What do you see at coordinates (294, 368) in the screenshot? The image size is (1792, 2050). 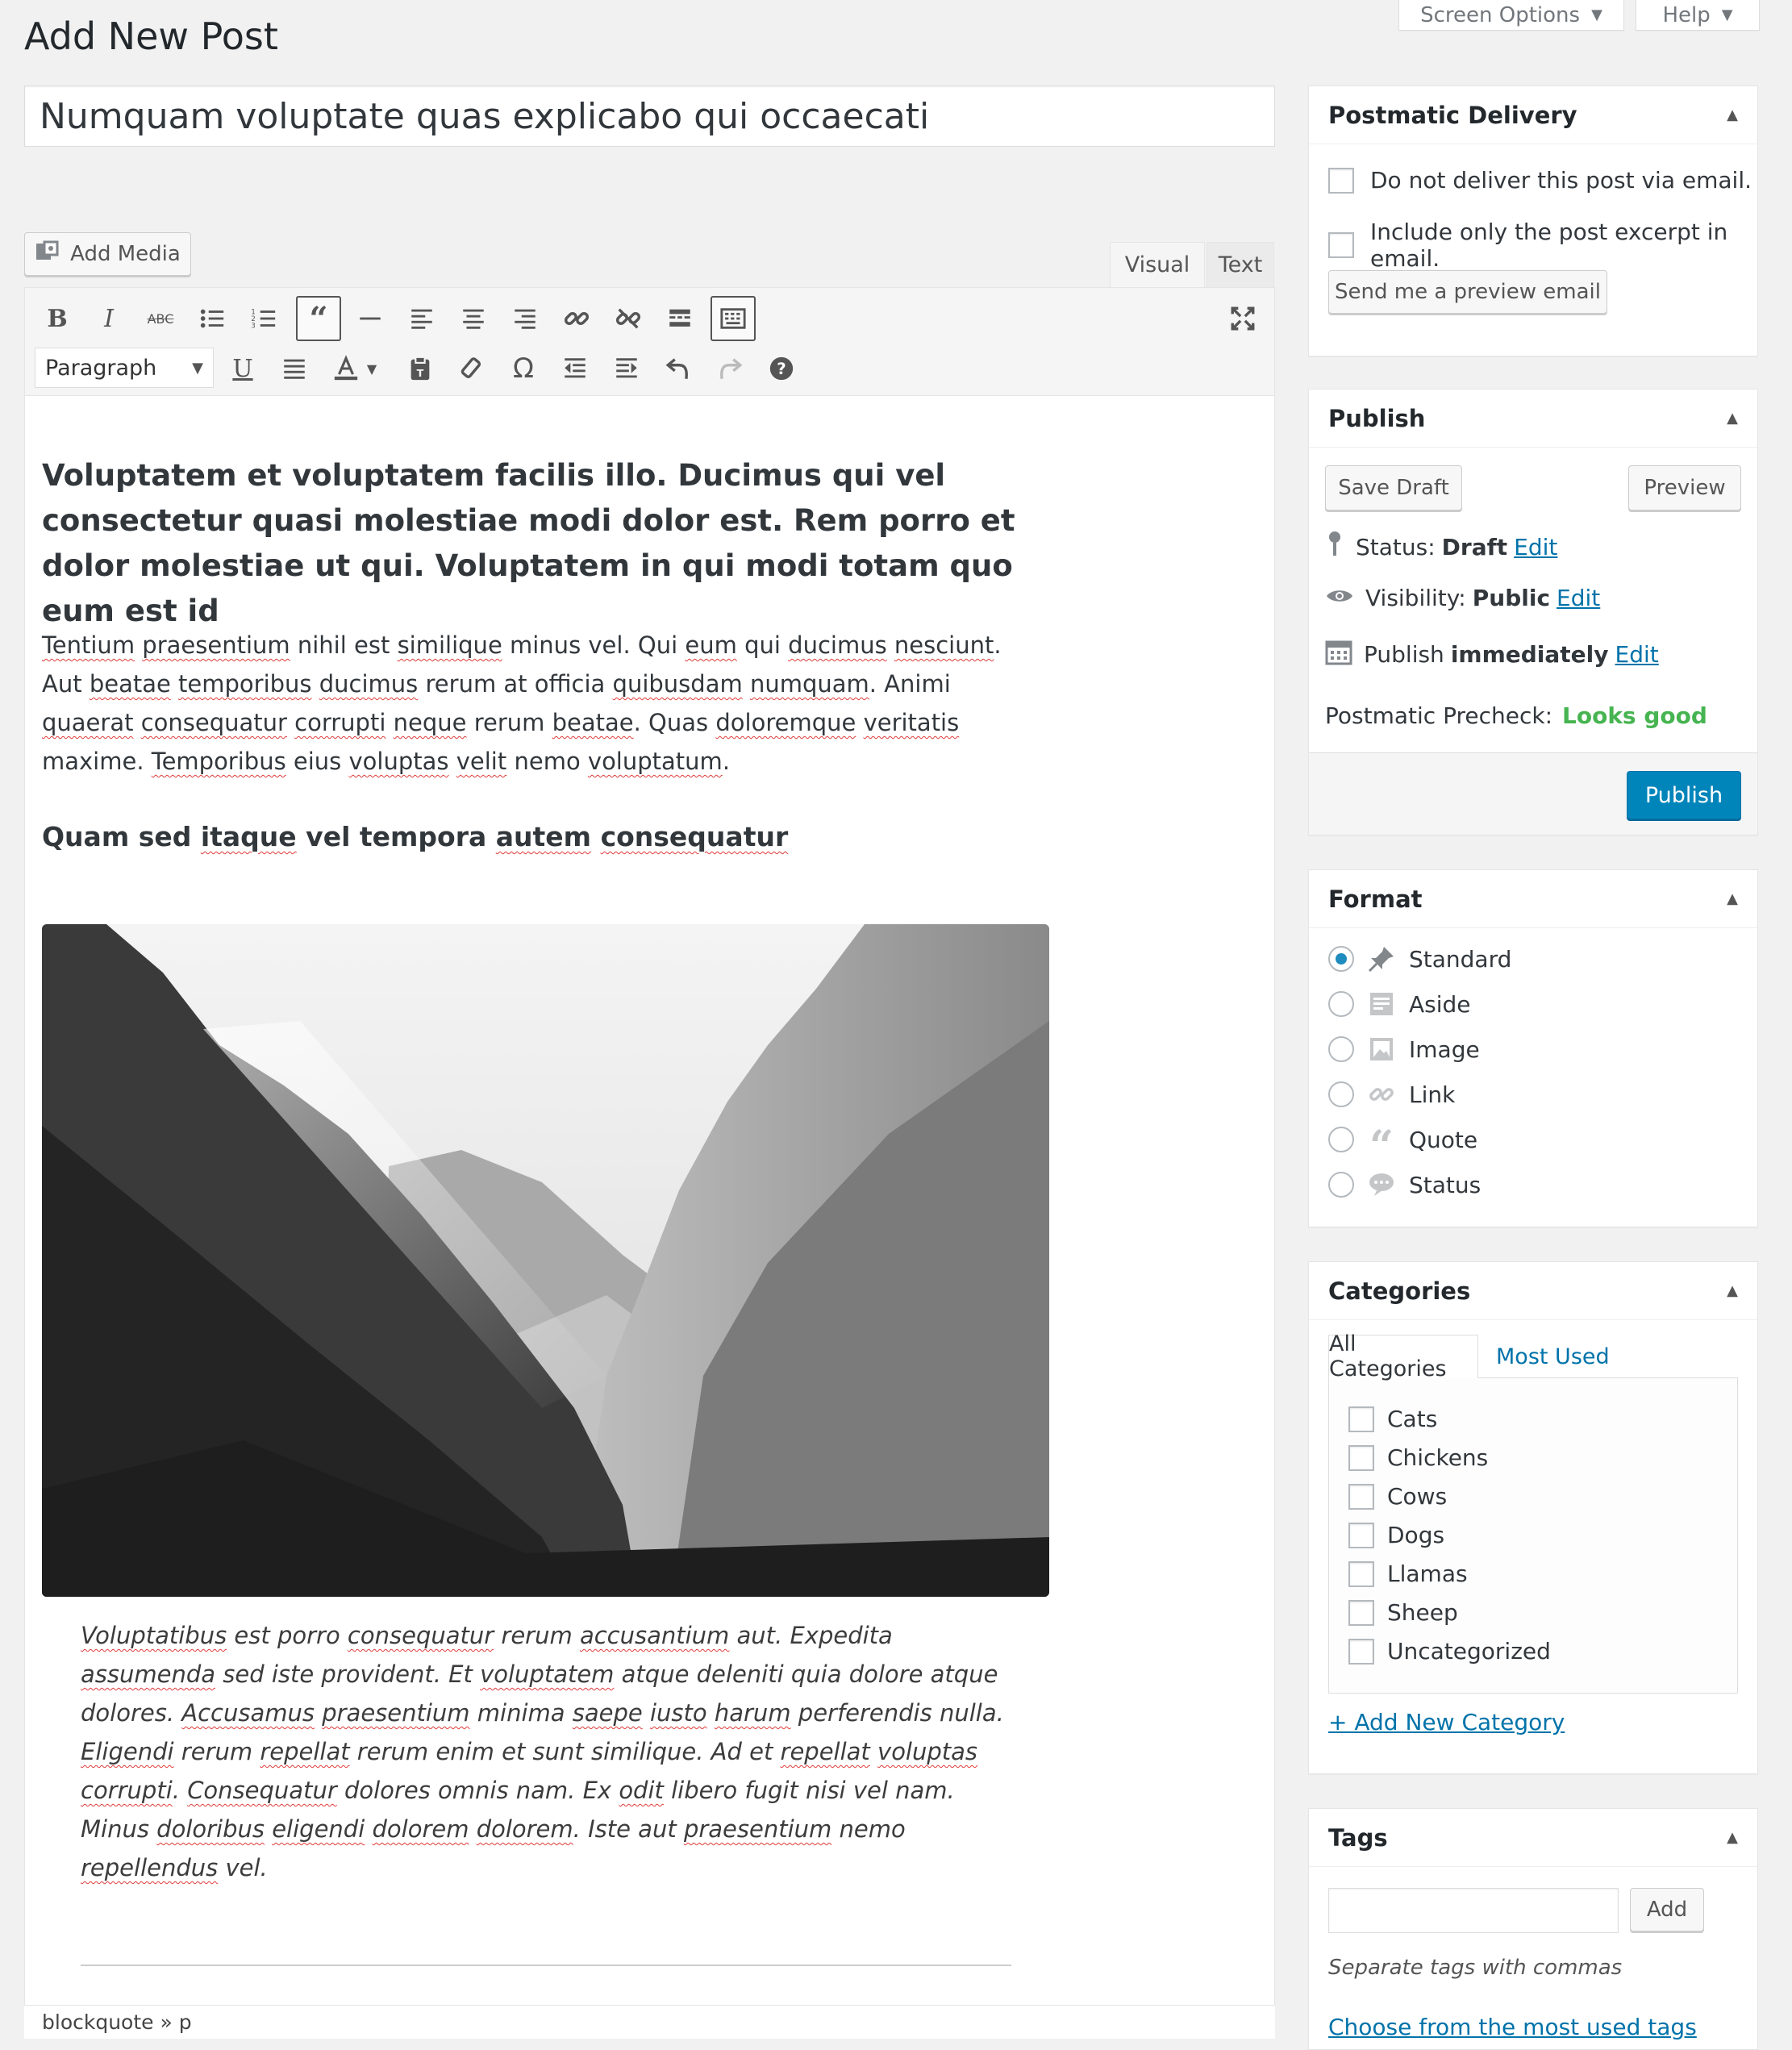 I see `justify-icon` at bounding box center [294, 368].